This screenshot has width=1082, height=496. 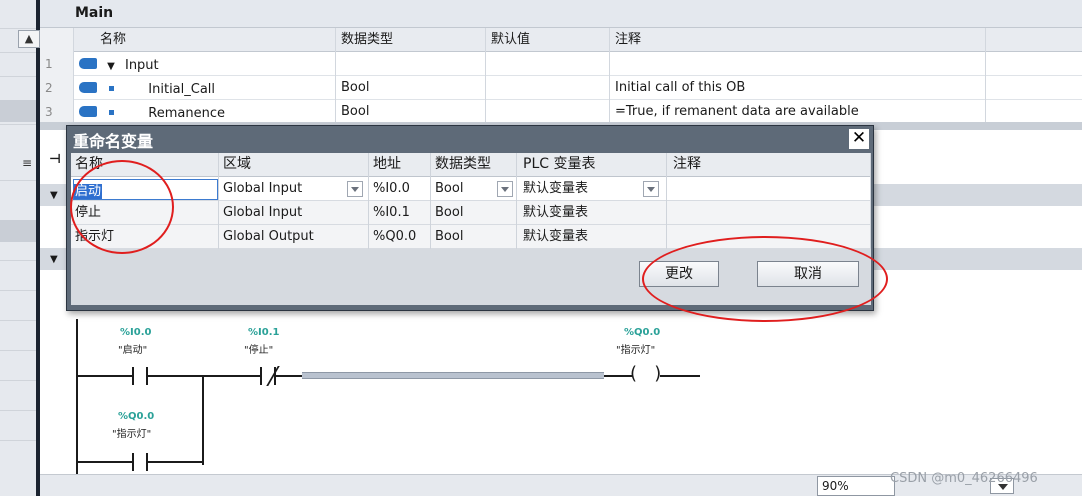 I want to click on col-plc-table: PLC 变量表, so click(x=592, y=165).